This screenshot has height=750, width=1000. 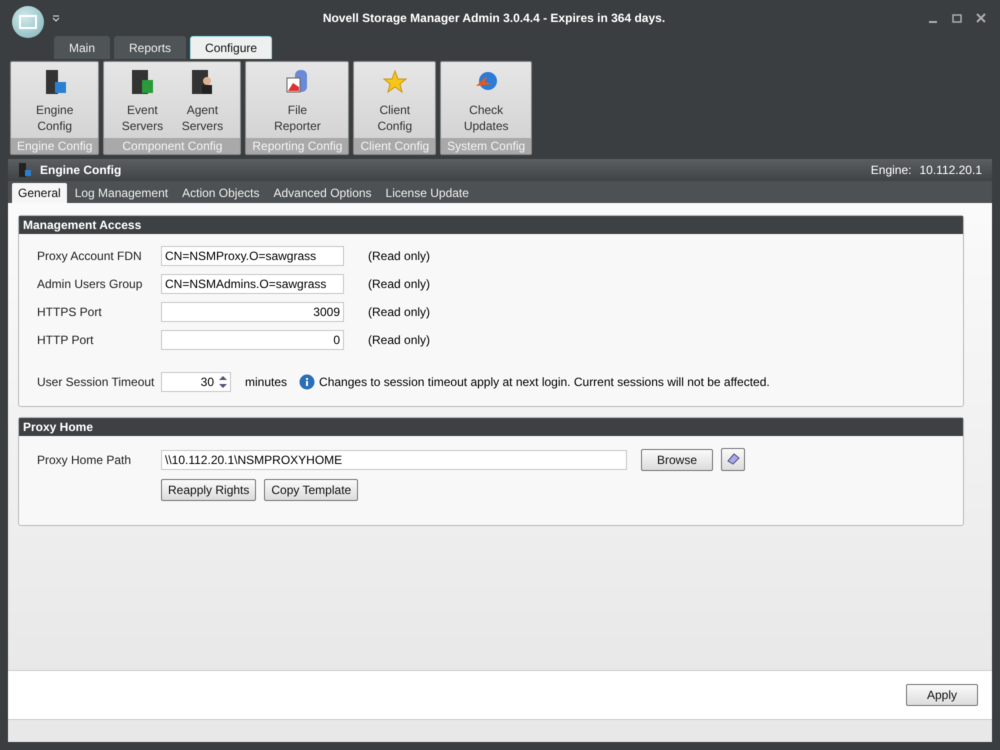 What do you see at coordinates (491, 225) in the screenshot?
I see `panel-title: Management Access` at bounding box center [491, 225].